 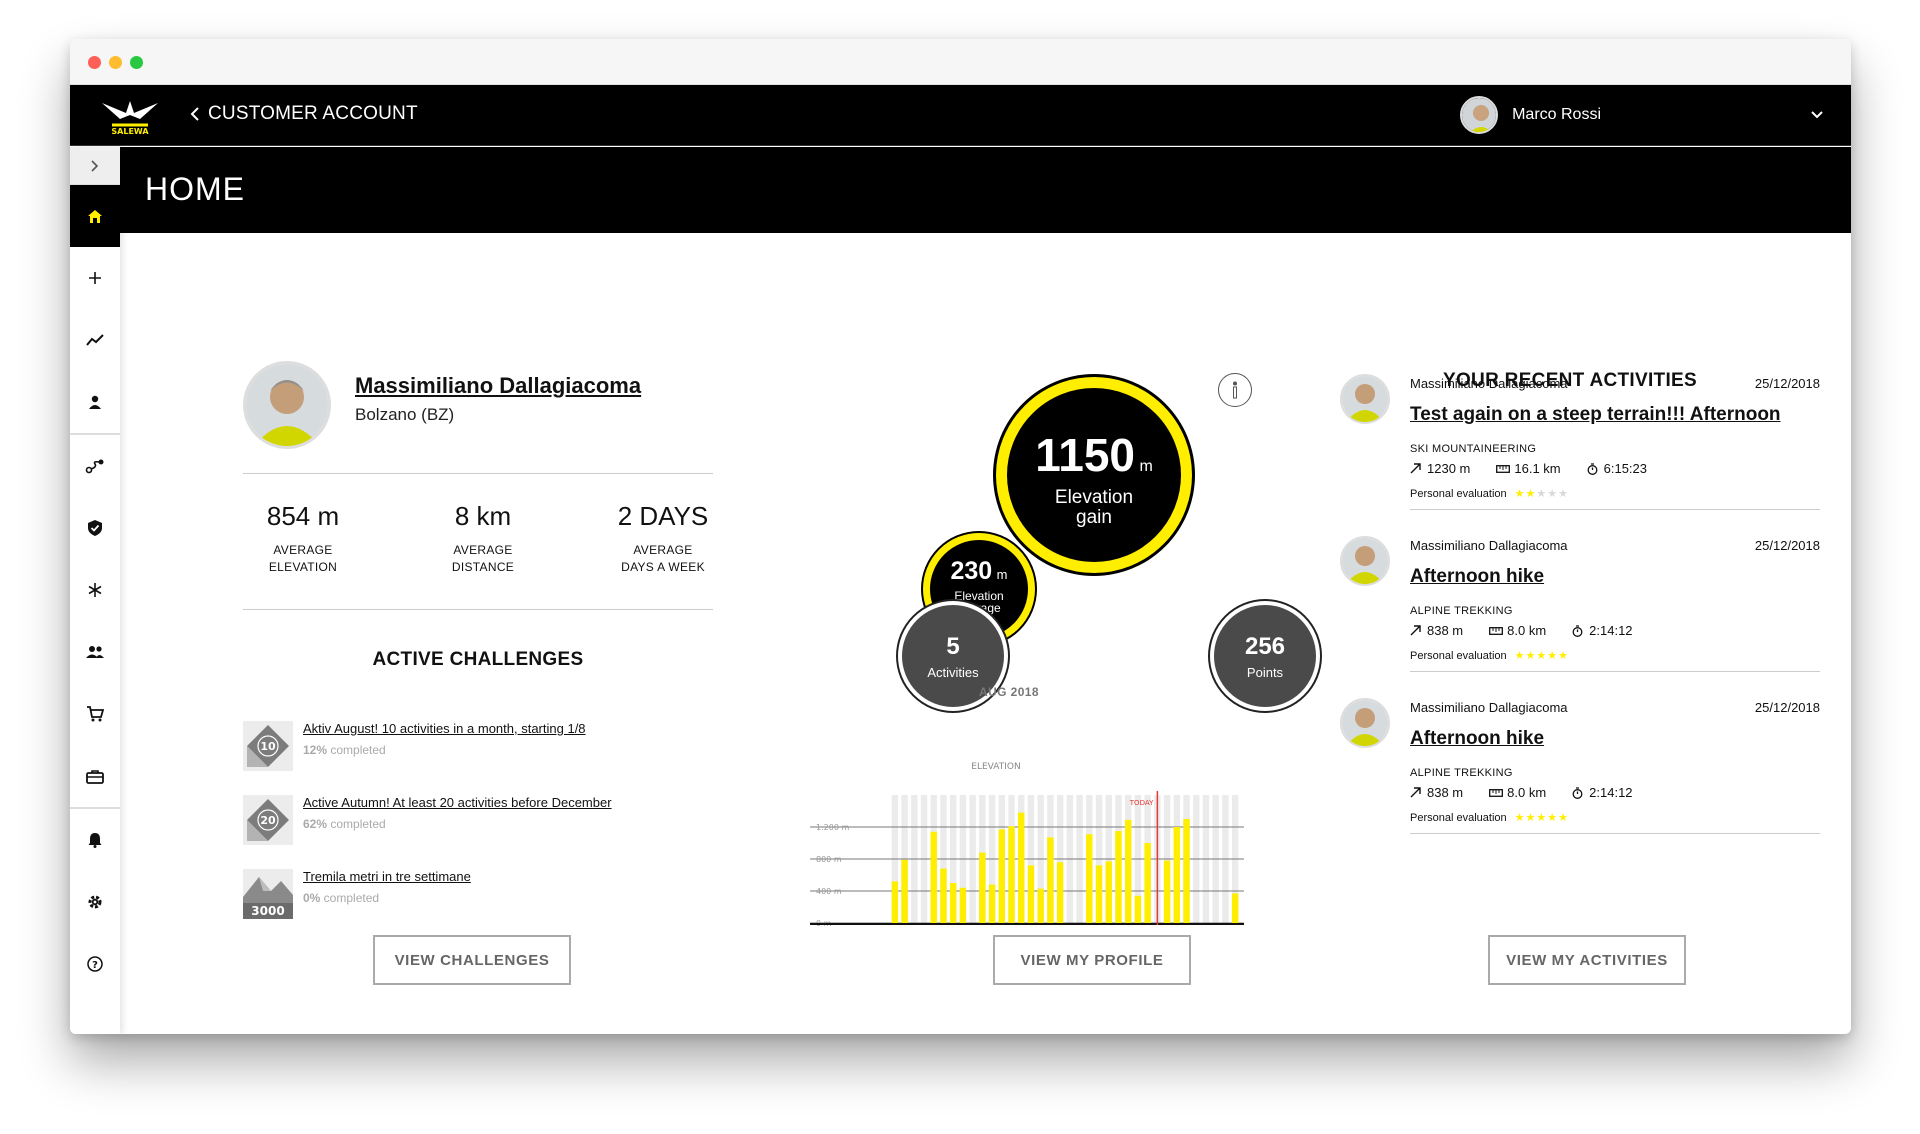 I want to click on sidebar-item-community, so click(x=95, y=652).